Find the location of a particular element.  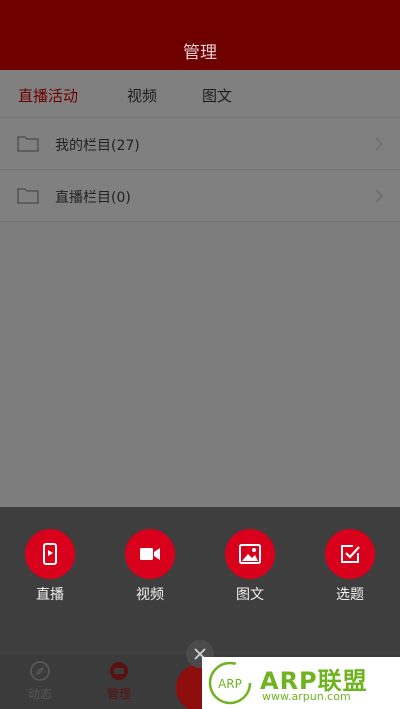

checkbox-icon is located at coordinates (350, 554).